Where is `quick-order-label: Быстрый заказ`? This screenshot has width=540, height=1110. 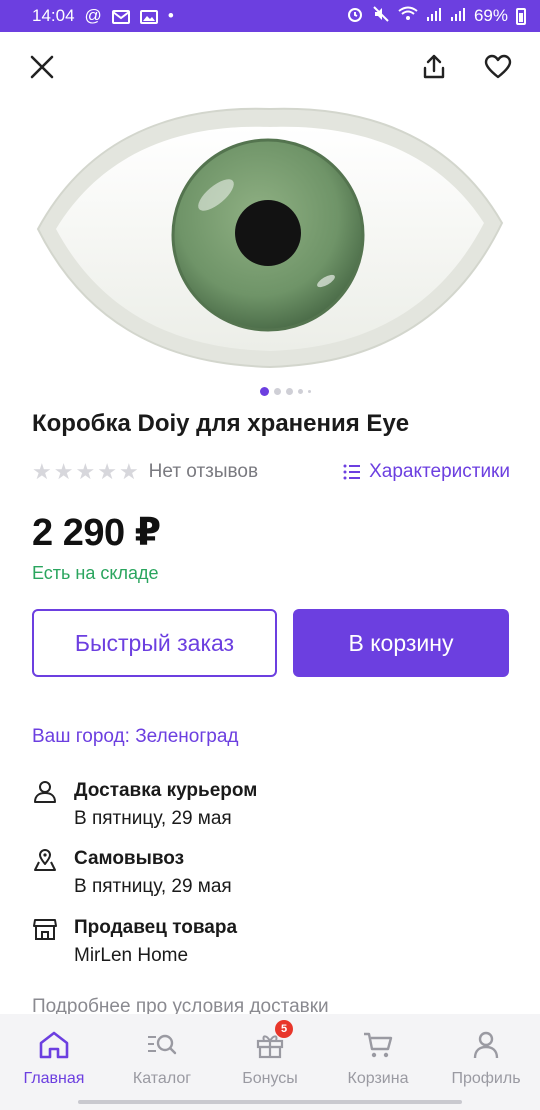 quick-order-label: Быстрый заказ is located at coordinates (154, 642).